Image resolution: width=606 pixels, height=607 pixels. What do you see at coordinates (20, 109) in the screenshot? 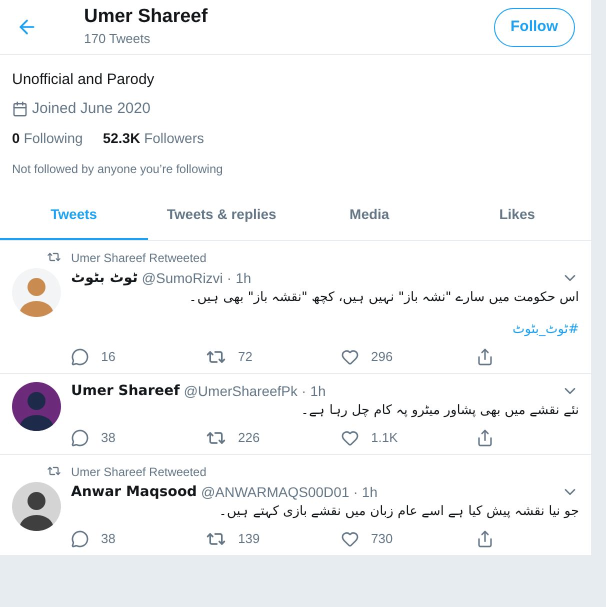
I see `calendar-icon` at bounding box center [20, 109].